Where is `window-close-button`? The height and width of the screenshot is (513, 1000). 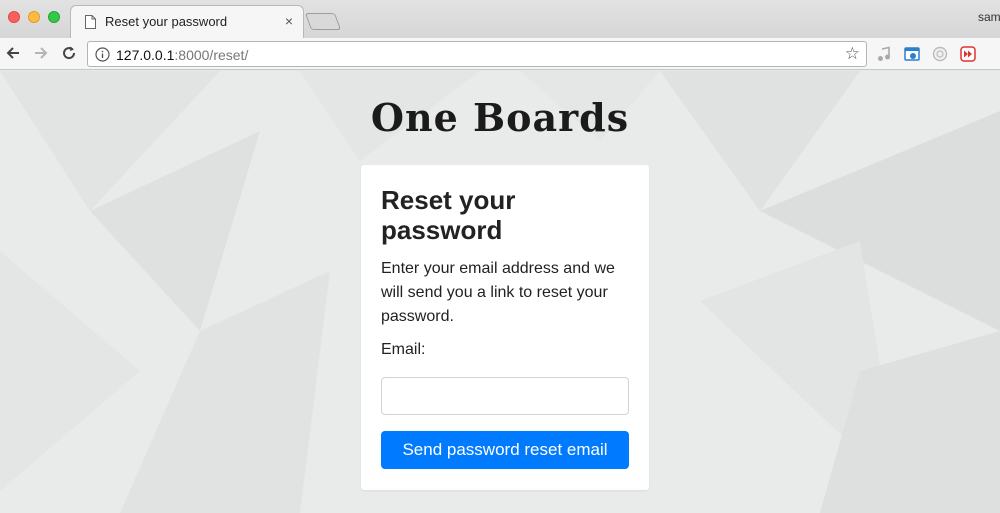 window-close-button is located at coordinates (14, 17).